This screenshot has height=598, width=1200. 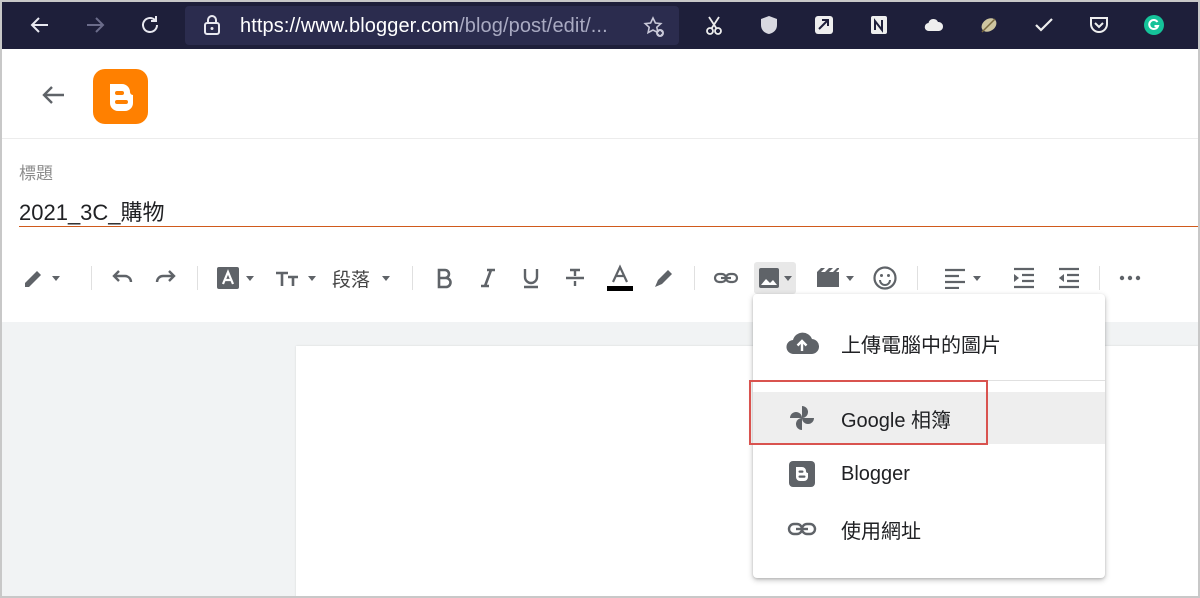 I want to click on underline-icon, so click(x=531, y=279).